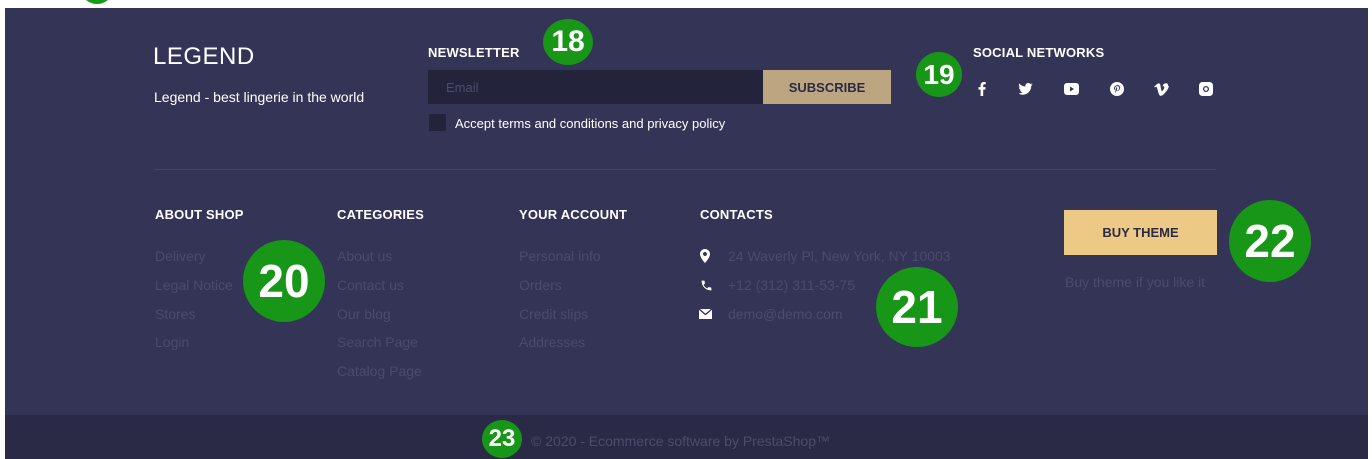 Image resolution: width=1372 pixels, height=459 pixels. Describe the element at coordinates (180, 256) in the screenshot. I see `link-delivery: Delivery` at that location.